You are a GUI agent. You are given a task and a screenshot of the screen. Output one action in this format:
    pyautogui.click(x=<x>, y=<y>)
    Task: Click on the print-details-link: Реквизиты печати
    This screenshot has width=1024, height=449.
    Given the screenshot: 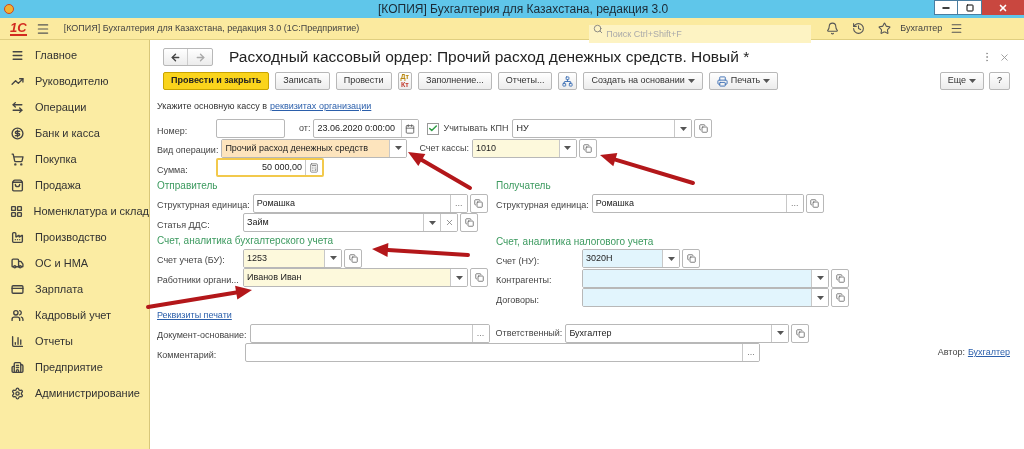 What is the action you would take?
    pyautogui.click(x=194, y=315)
    